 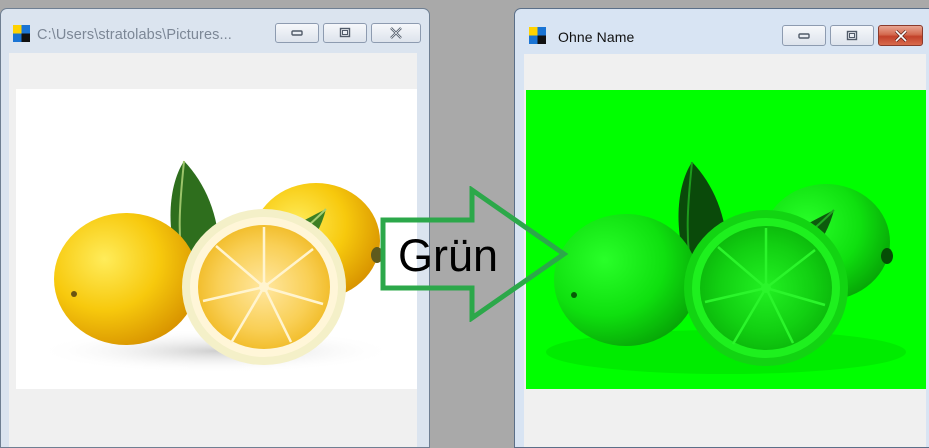 I want to click on filter-label: Grün, so click(x=448, y=255).